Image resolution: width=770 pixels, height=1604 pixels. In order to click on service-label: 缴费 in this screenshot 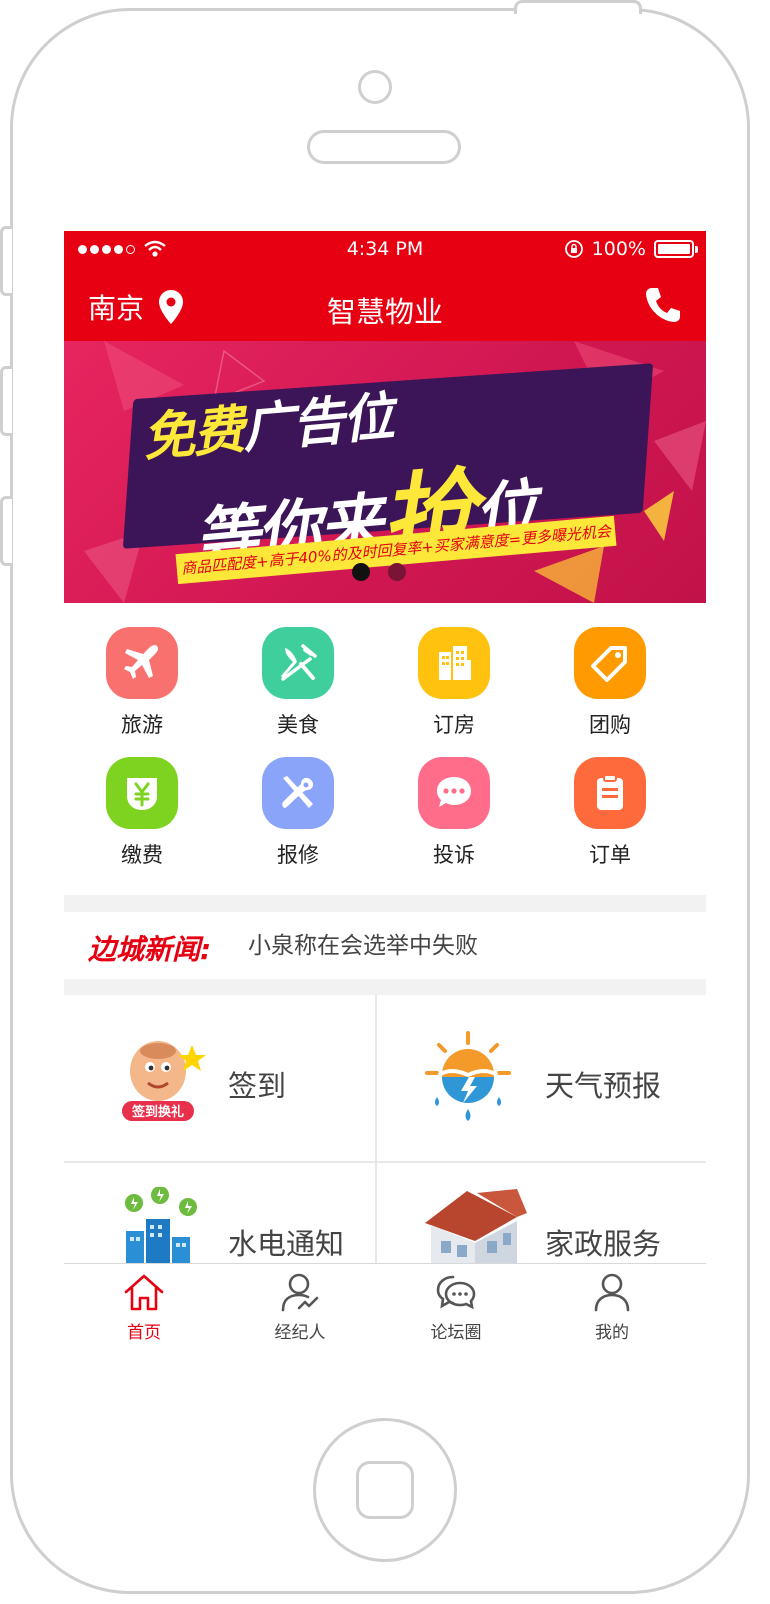, I will do `click(142, 855)`.